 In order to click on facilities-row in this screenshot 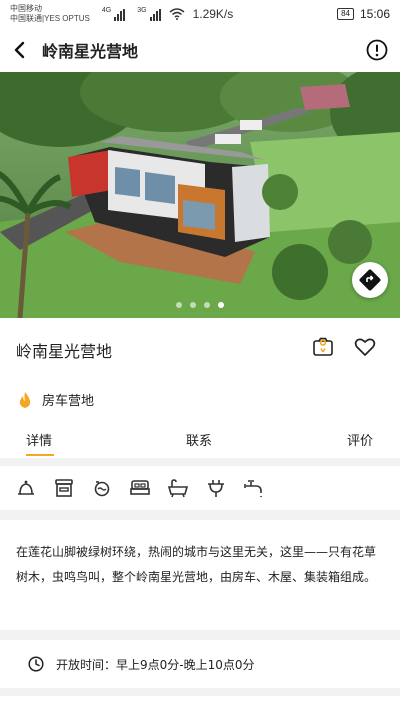, I will do `click(200, 488)`.